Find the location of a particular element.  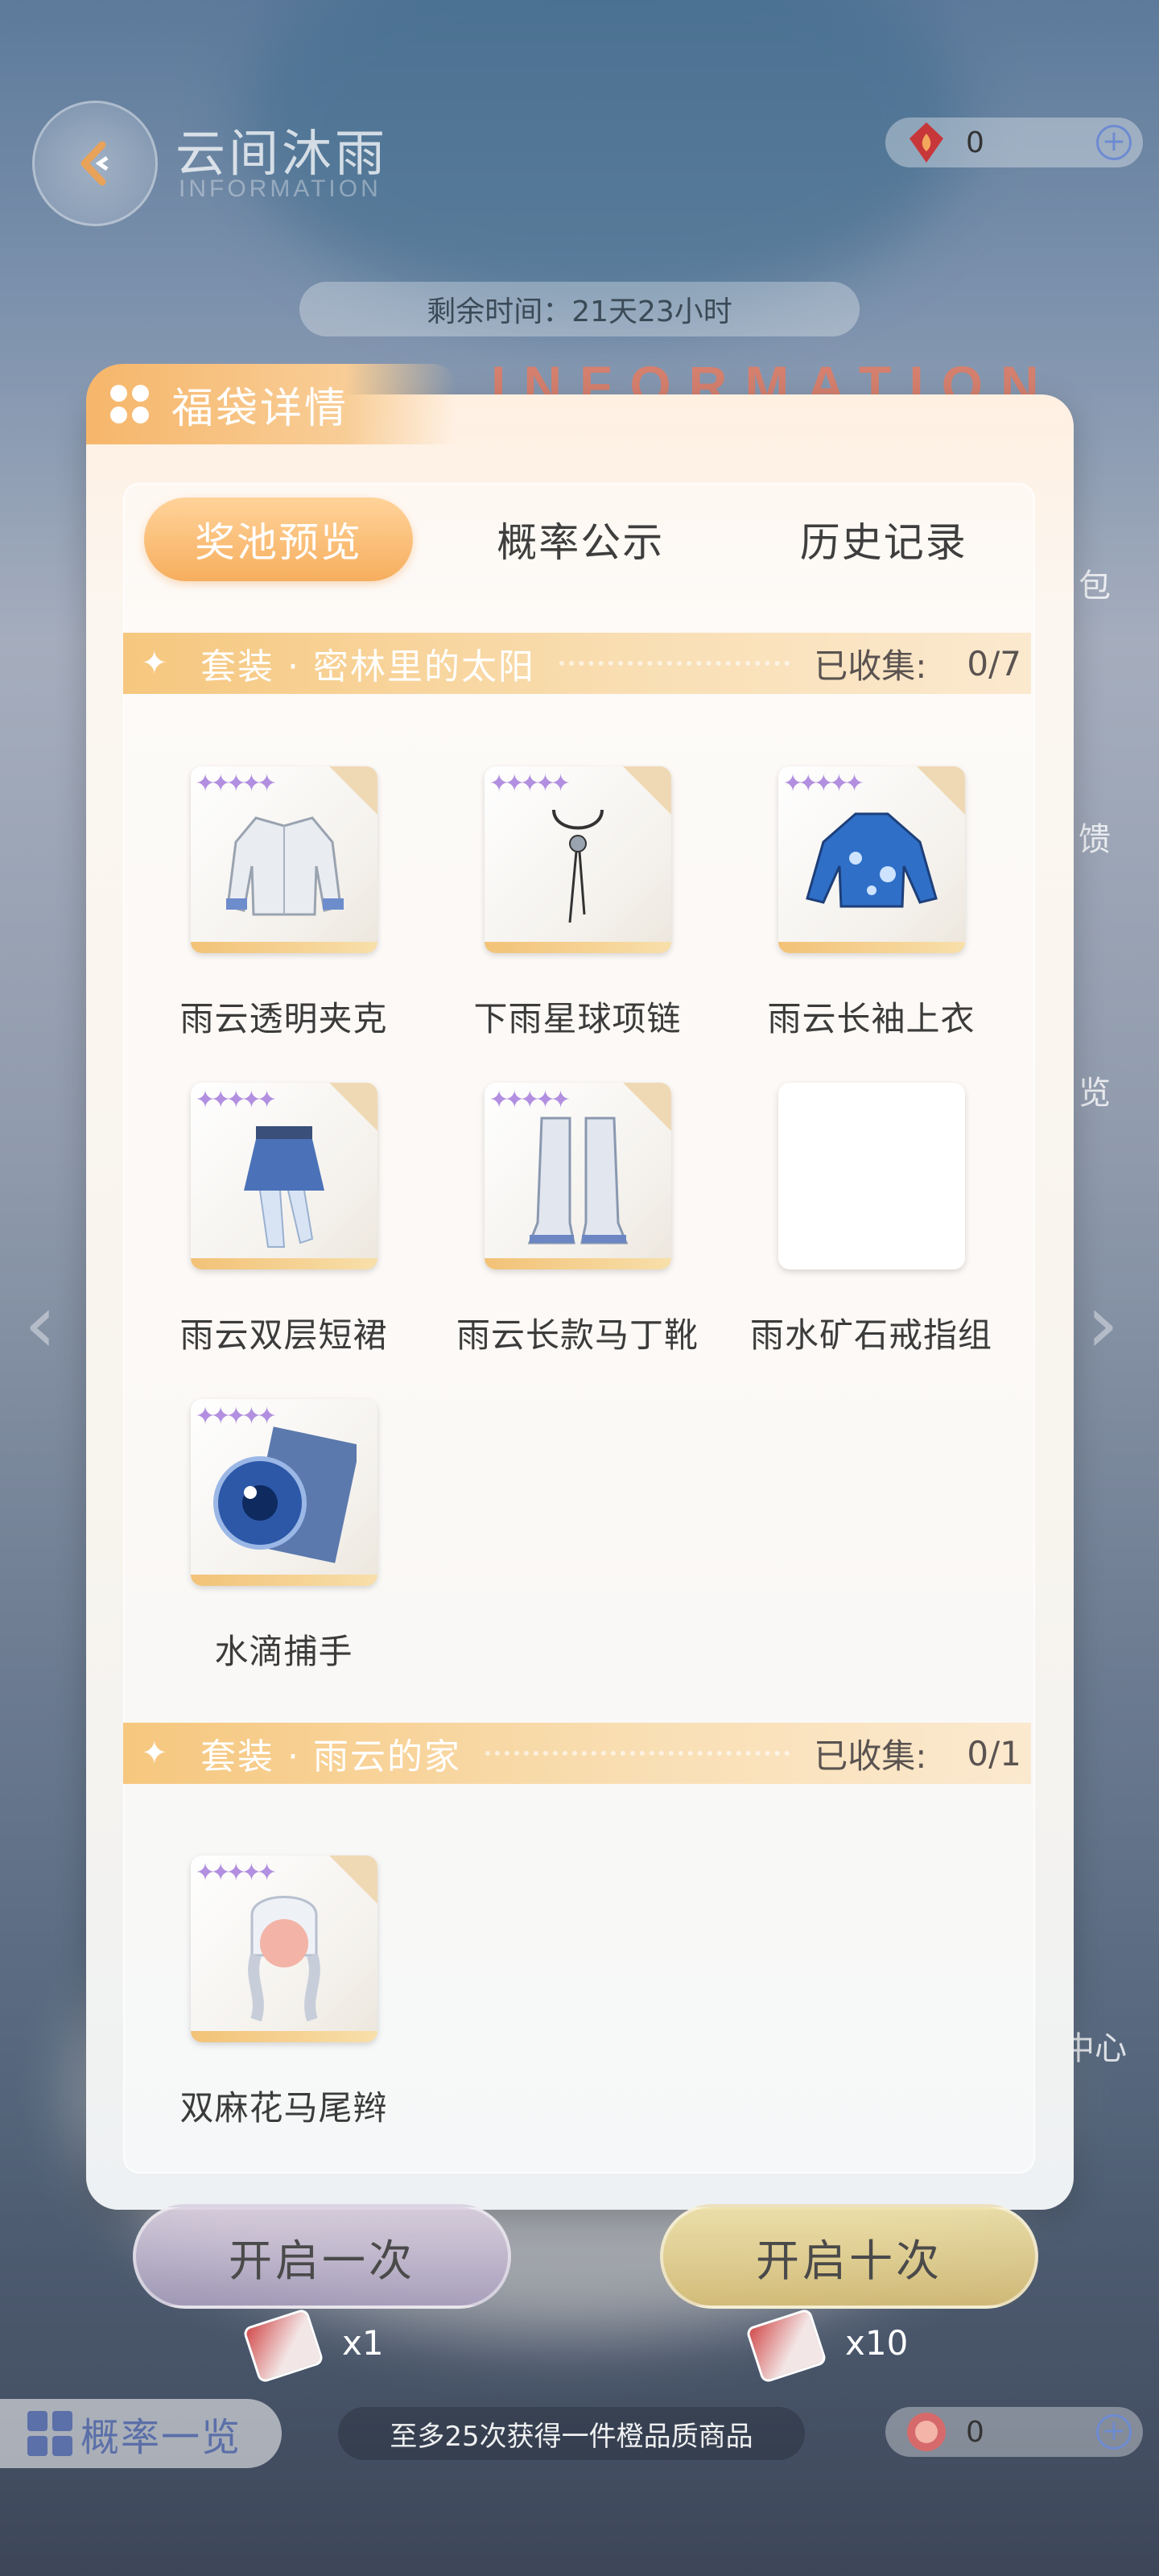

currency-bottom: 0 + is located at coordinates (1014, 2432).